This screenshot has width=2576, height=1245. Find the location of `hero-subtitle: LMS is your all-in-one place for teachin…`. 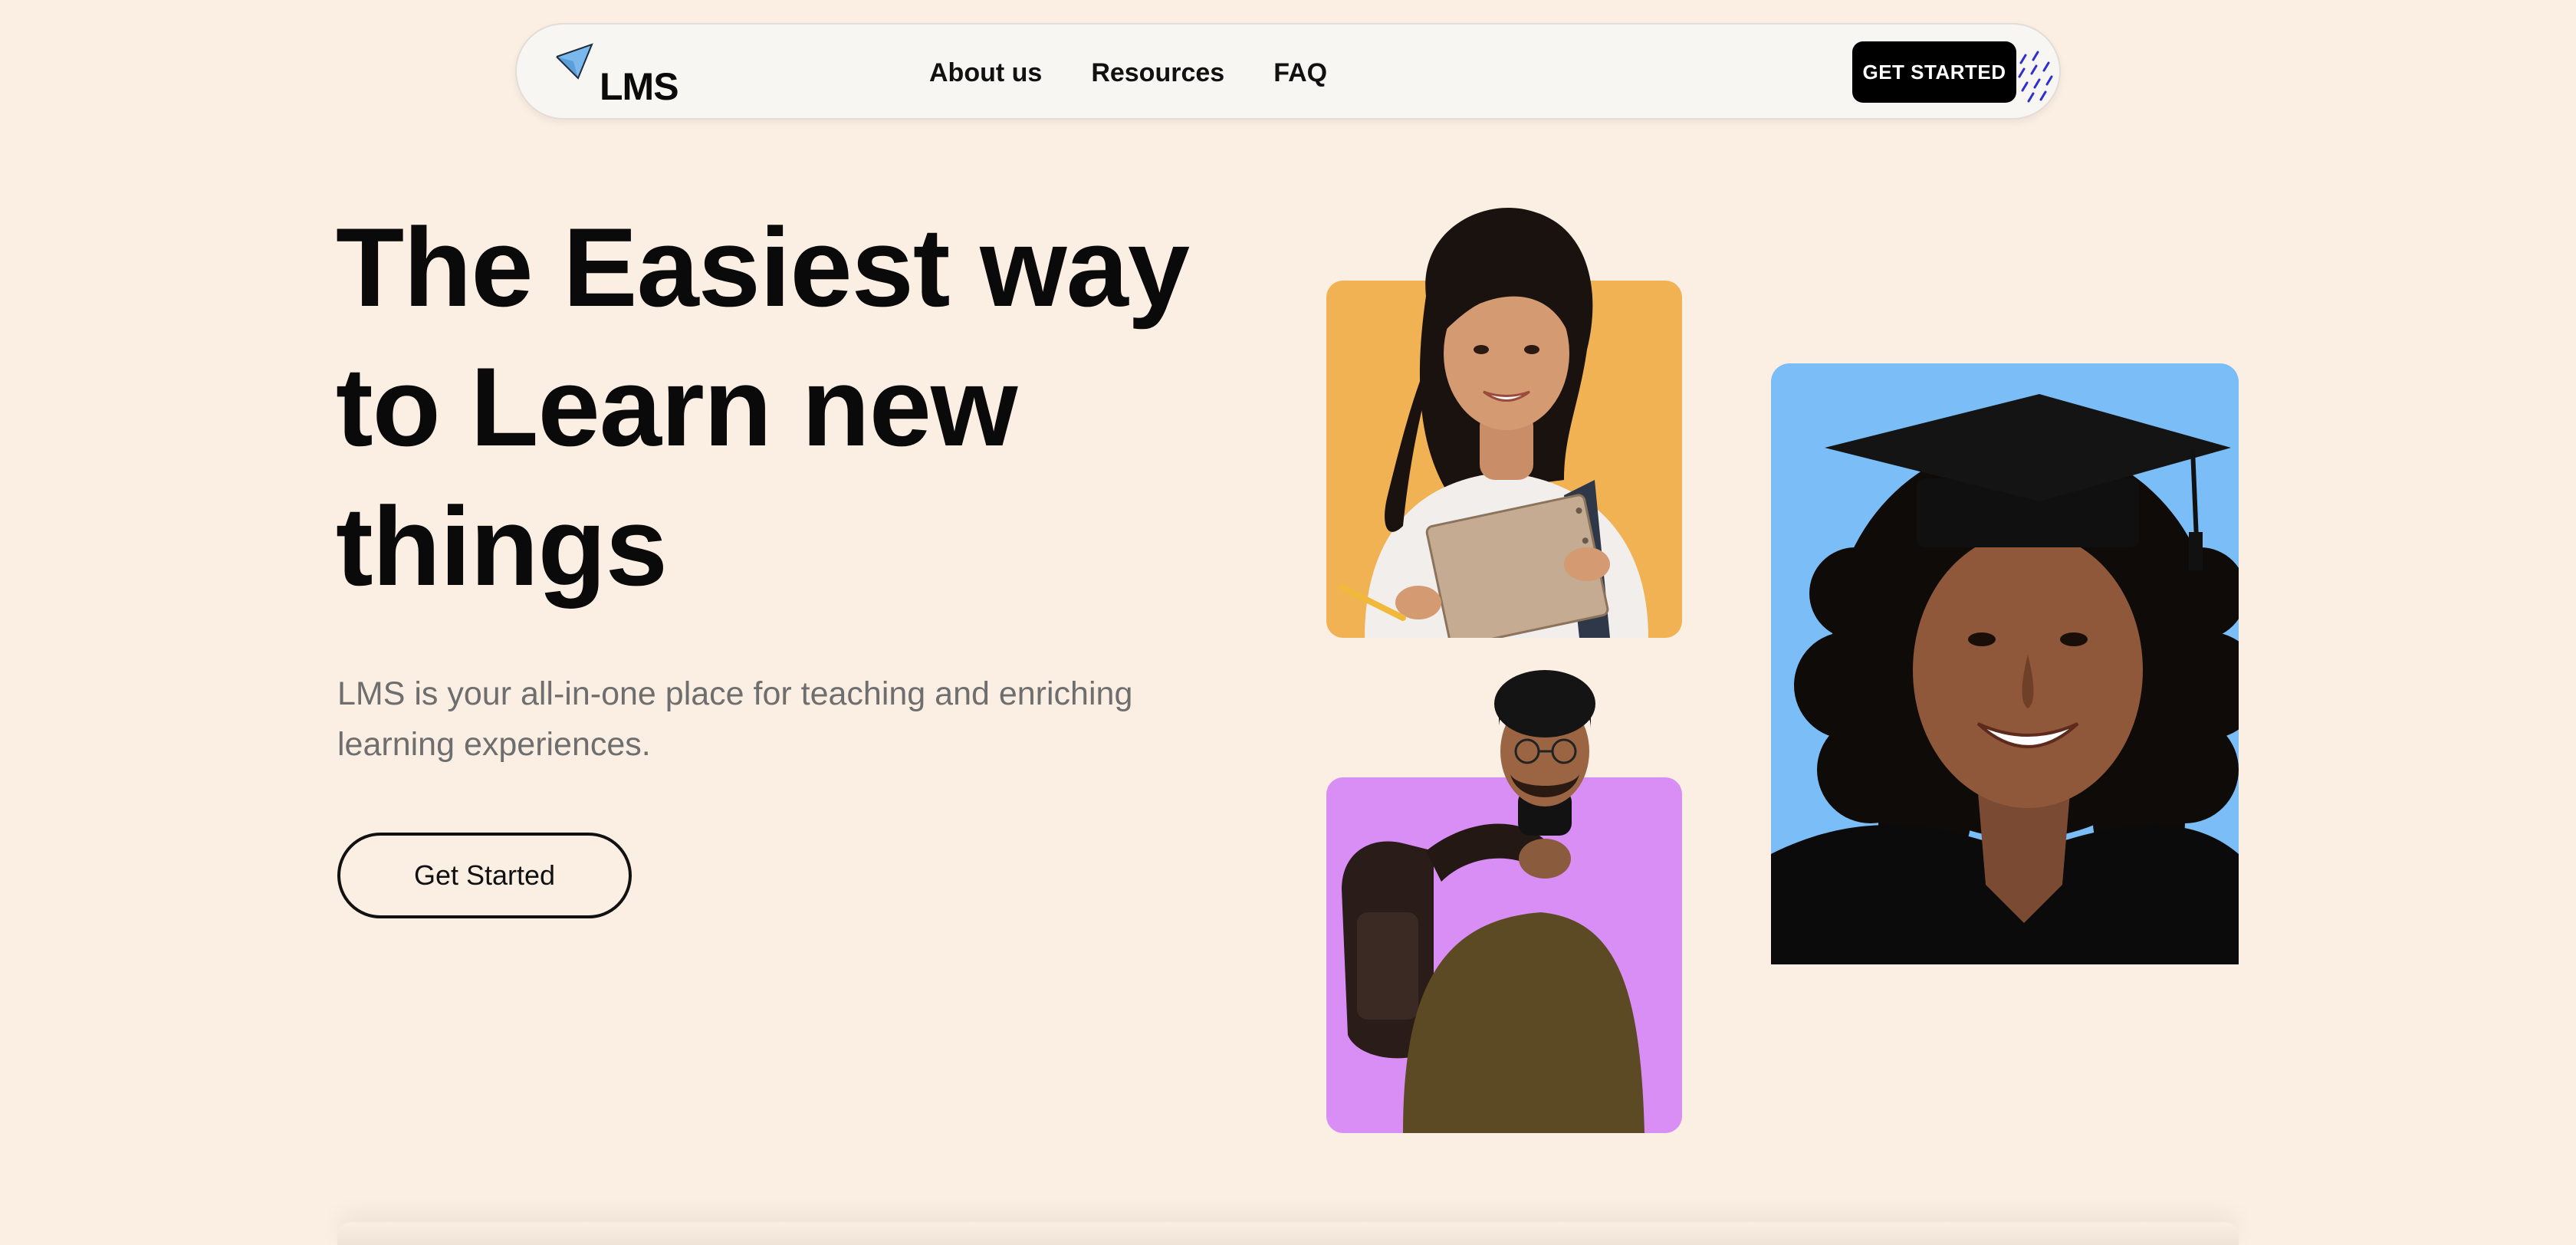

hero-subtitle: LMS is your all-in-one place for teachin… is located at coordinates (735, 719).